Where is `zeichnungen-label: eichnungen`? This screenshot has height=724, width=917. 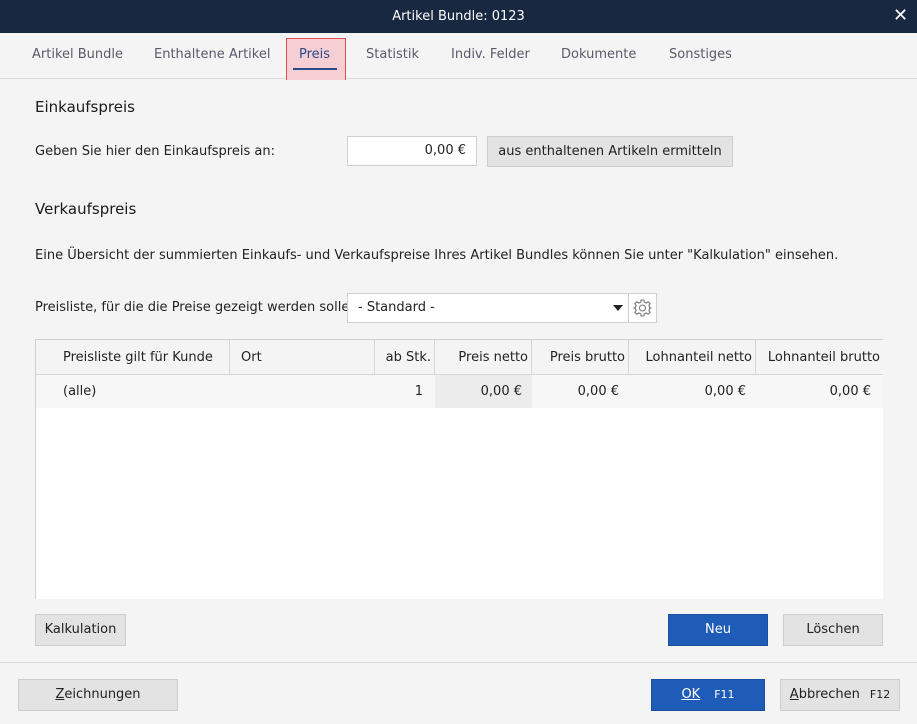 zeichnungen-label: eichnungen is located at coordinates (102, 694).